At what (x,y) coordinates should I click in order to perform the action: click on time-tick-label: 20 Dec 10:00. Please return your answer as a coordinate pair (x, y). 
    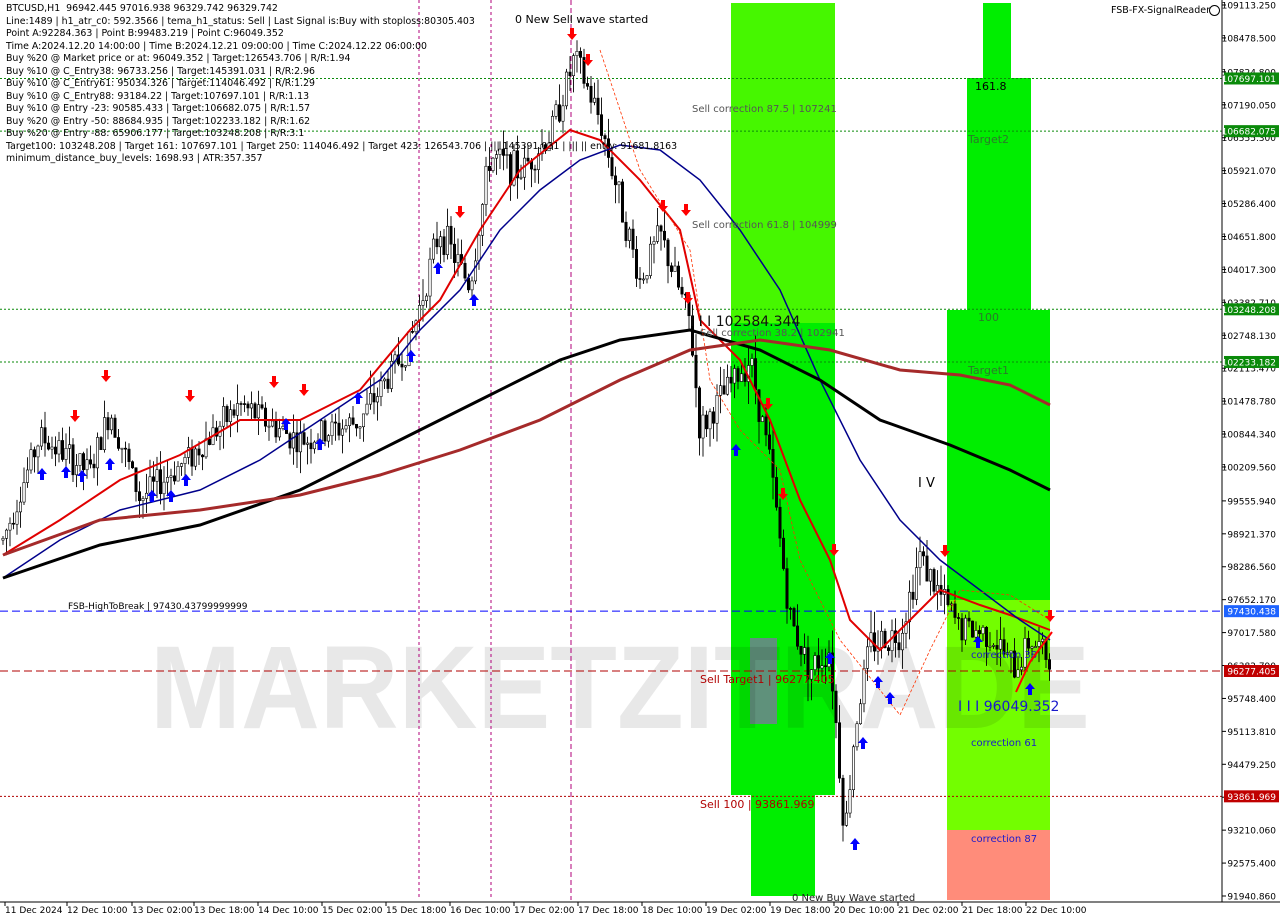
    Looking at the image, I should click on (864, 911).